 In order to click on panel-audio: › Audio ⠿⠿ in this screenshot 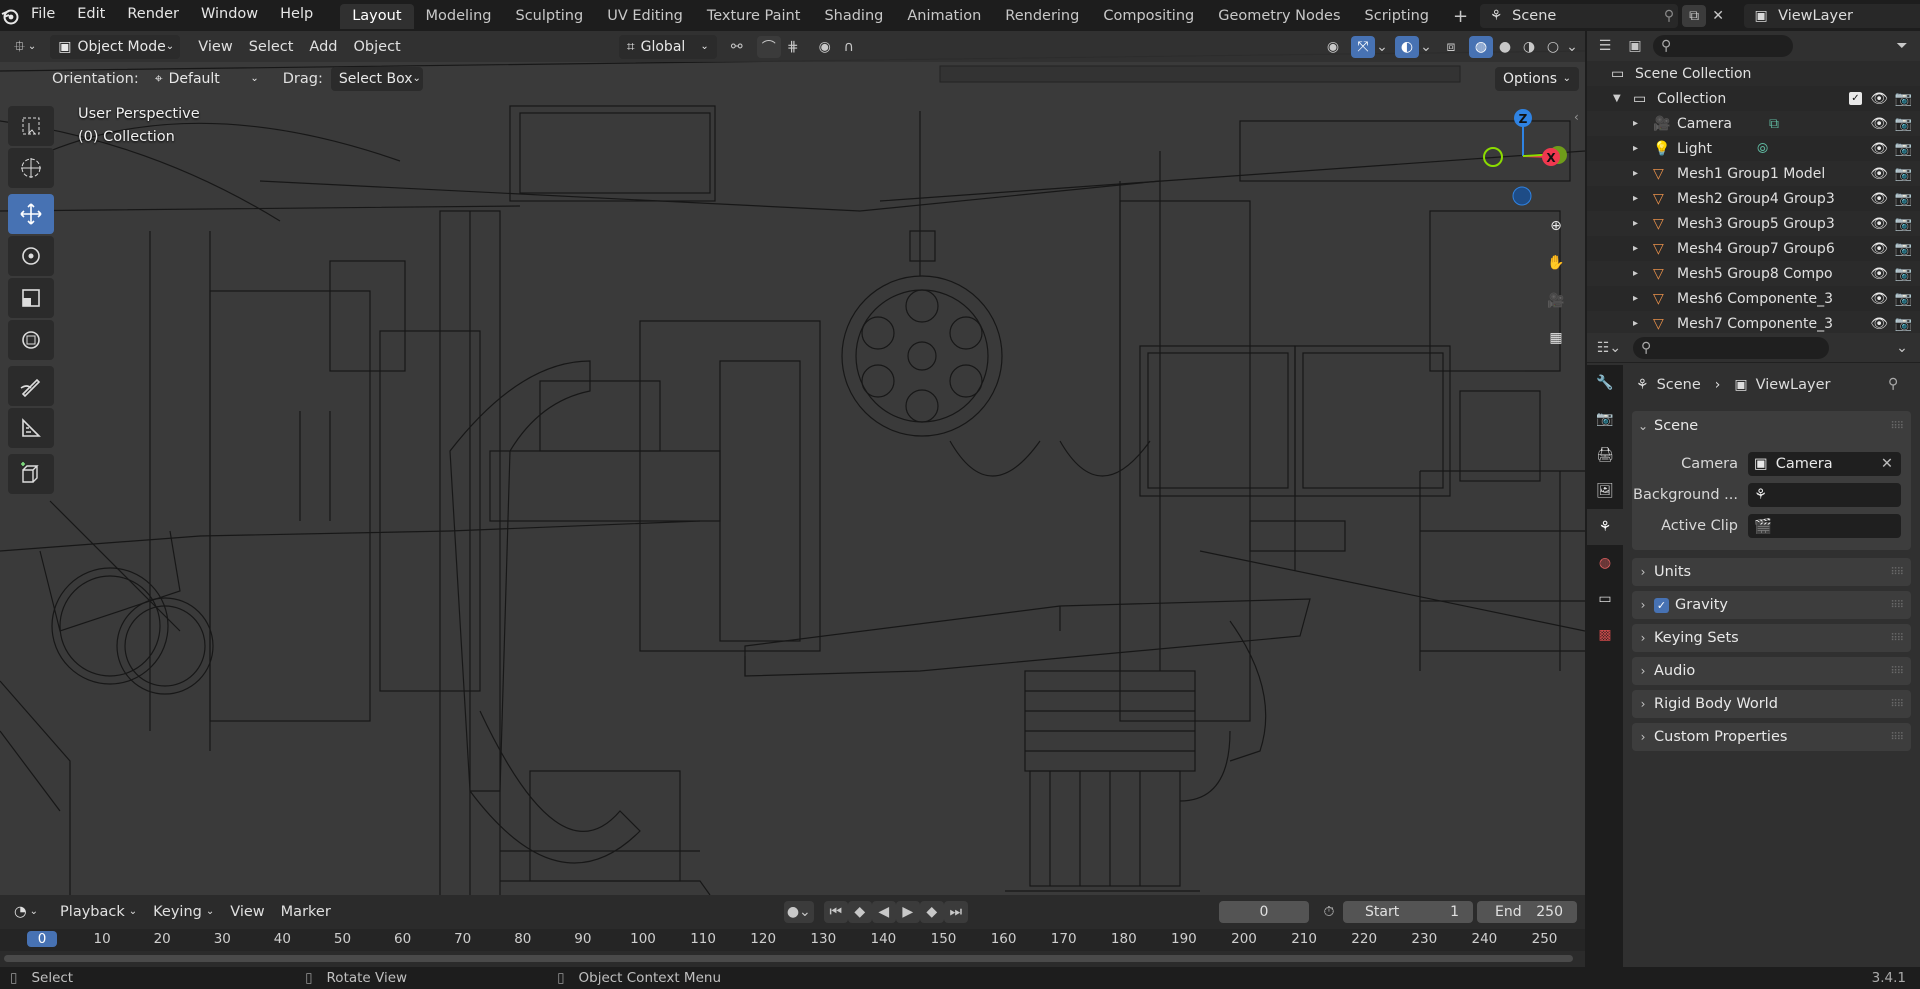, I will do `click(1771, 671)`.